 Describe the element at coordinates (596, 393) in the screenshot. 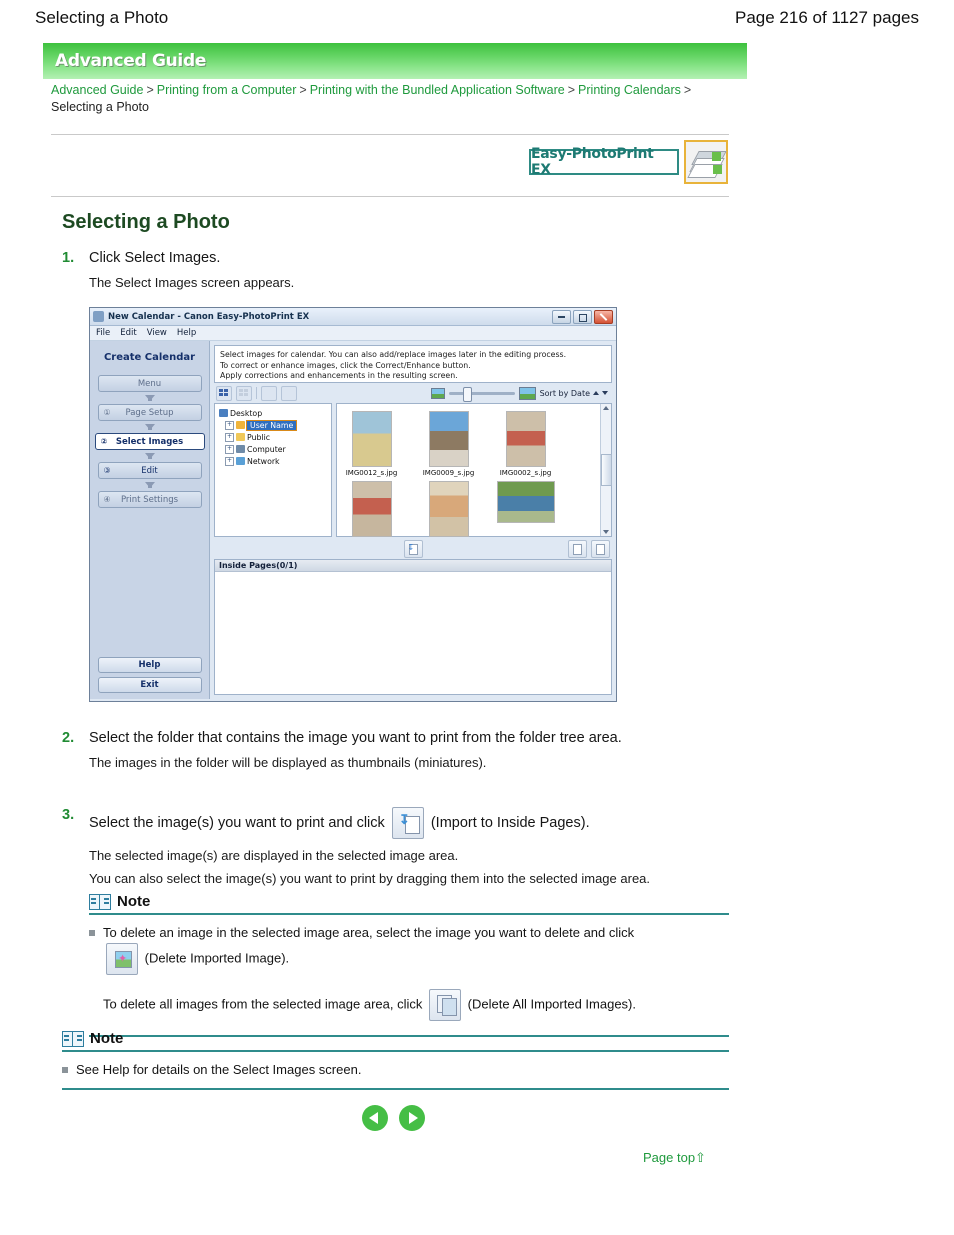

I see `sort-ascending-icon` at that location.